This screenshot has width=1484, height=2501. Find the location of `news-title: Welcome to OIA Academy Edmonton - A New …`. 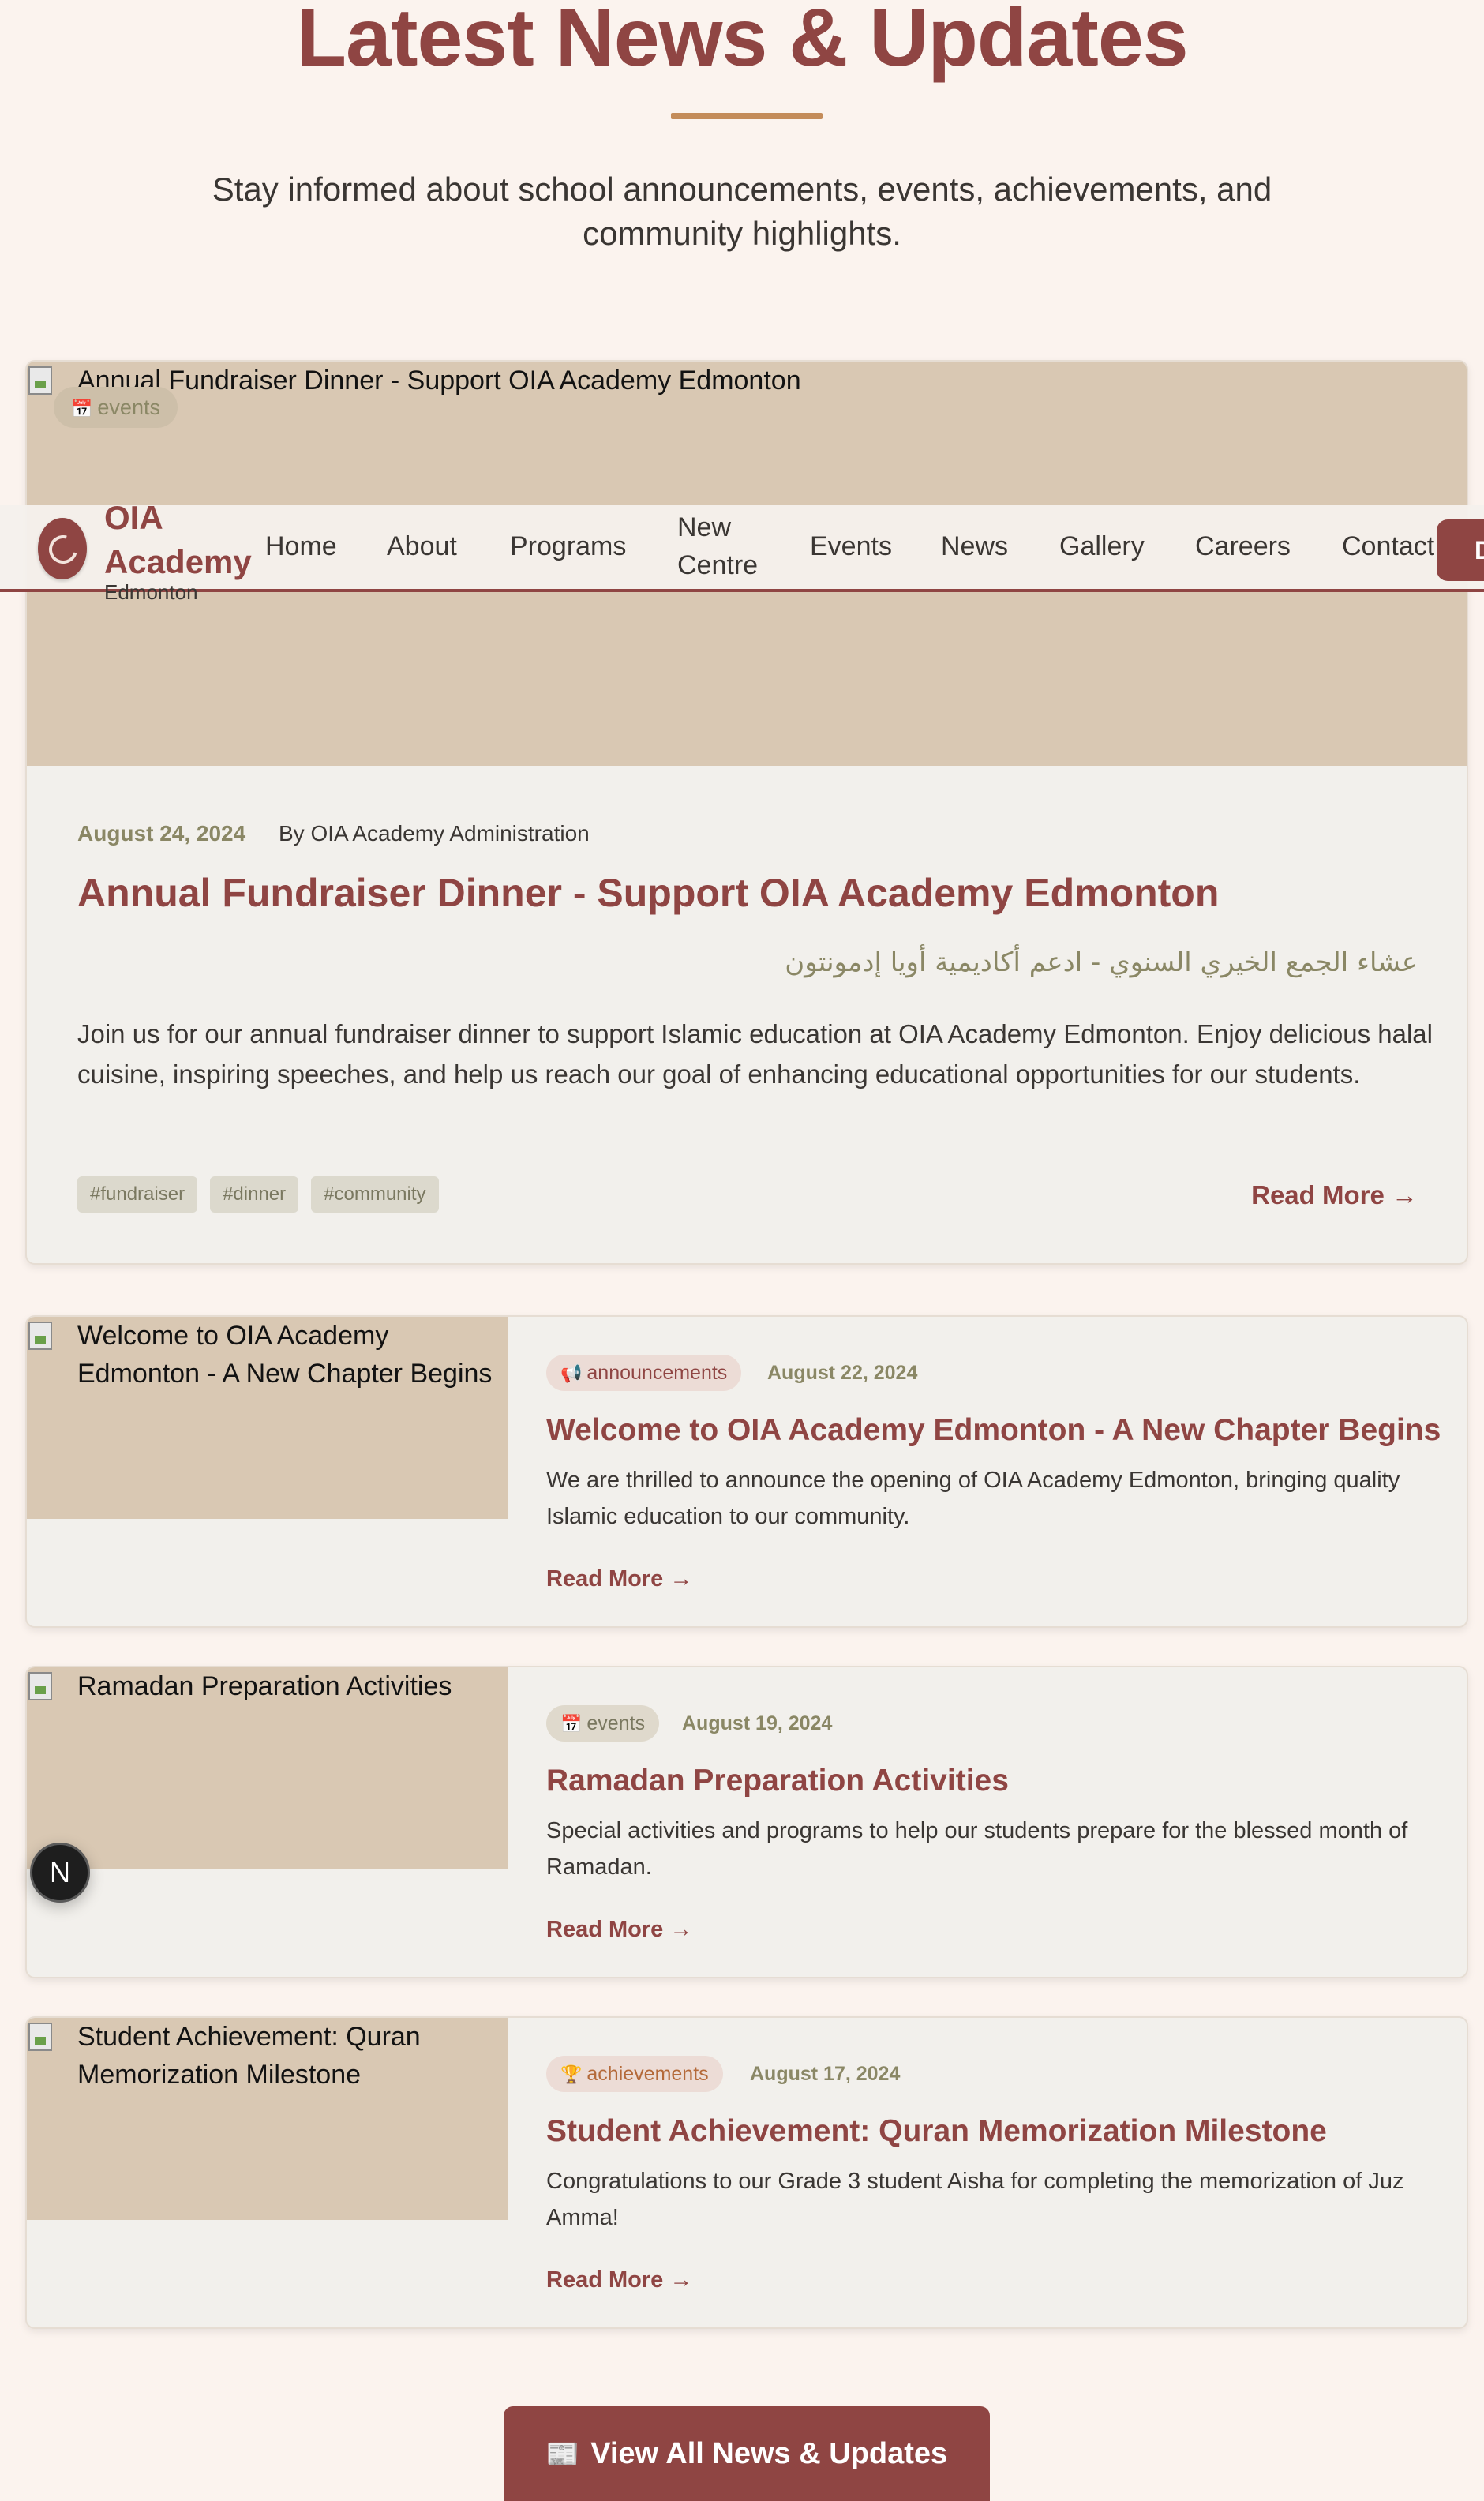

news-title: Welcome to OIA Academy Edmonton - A New … is located at coordinates (993, 1430).